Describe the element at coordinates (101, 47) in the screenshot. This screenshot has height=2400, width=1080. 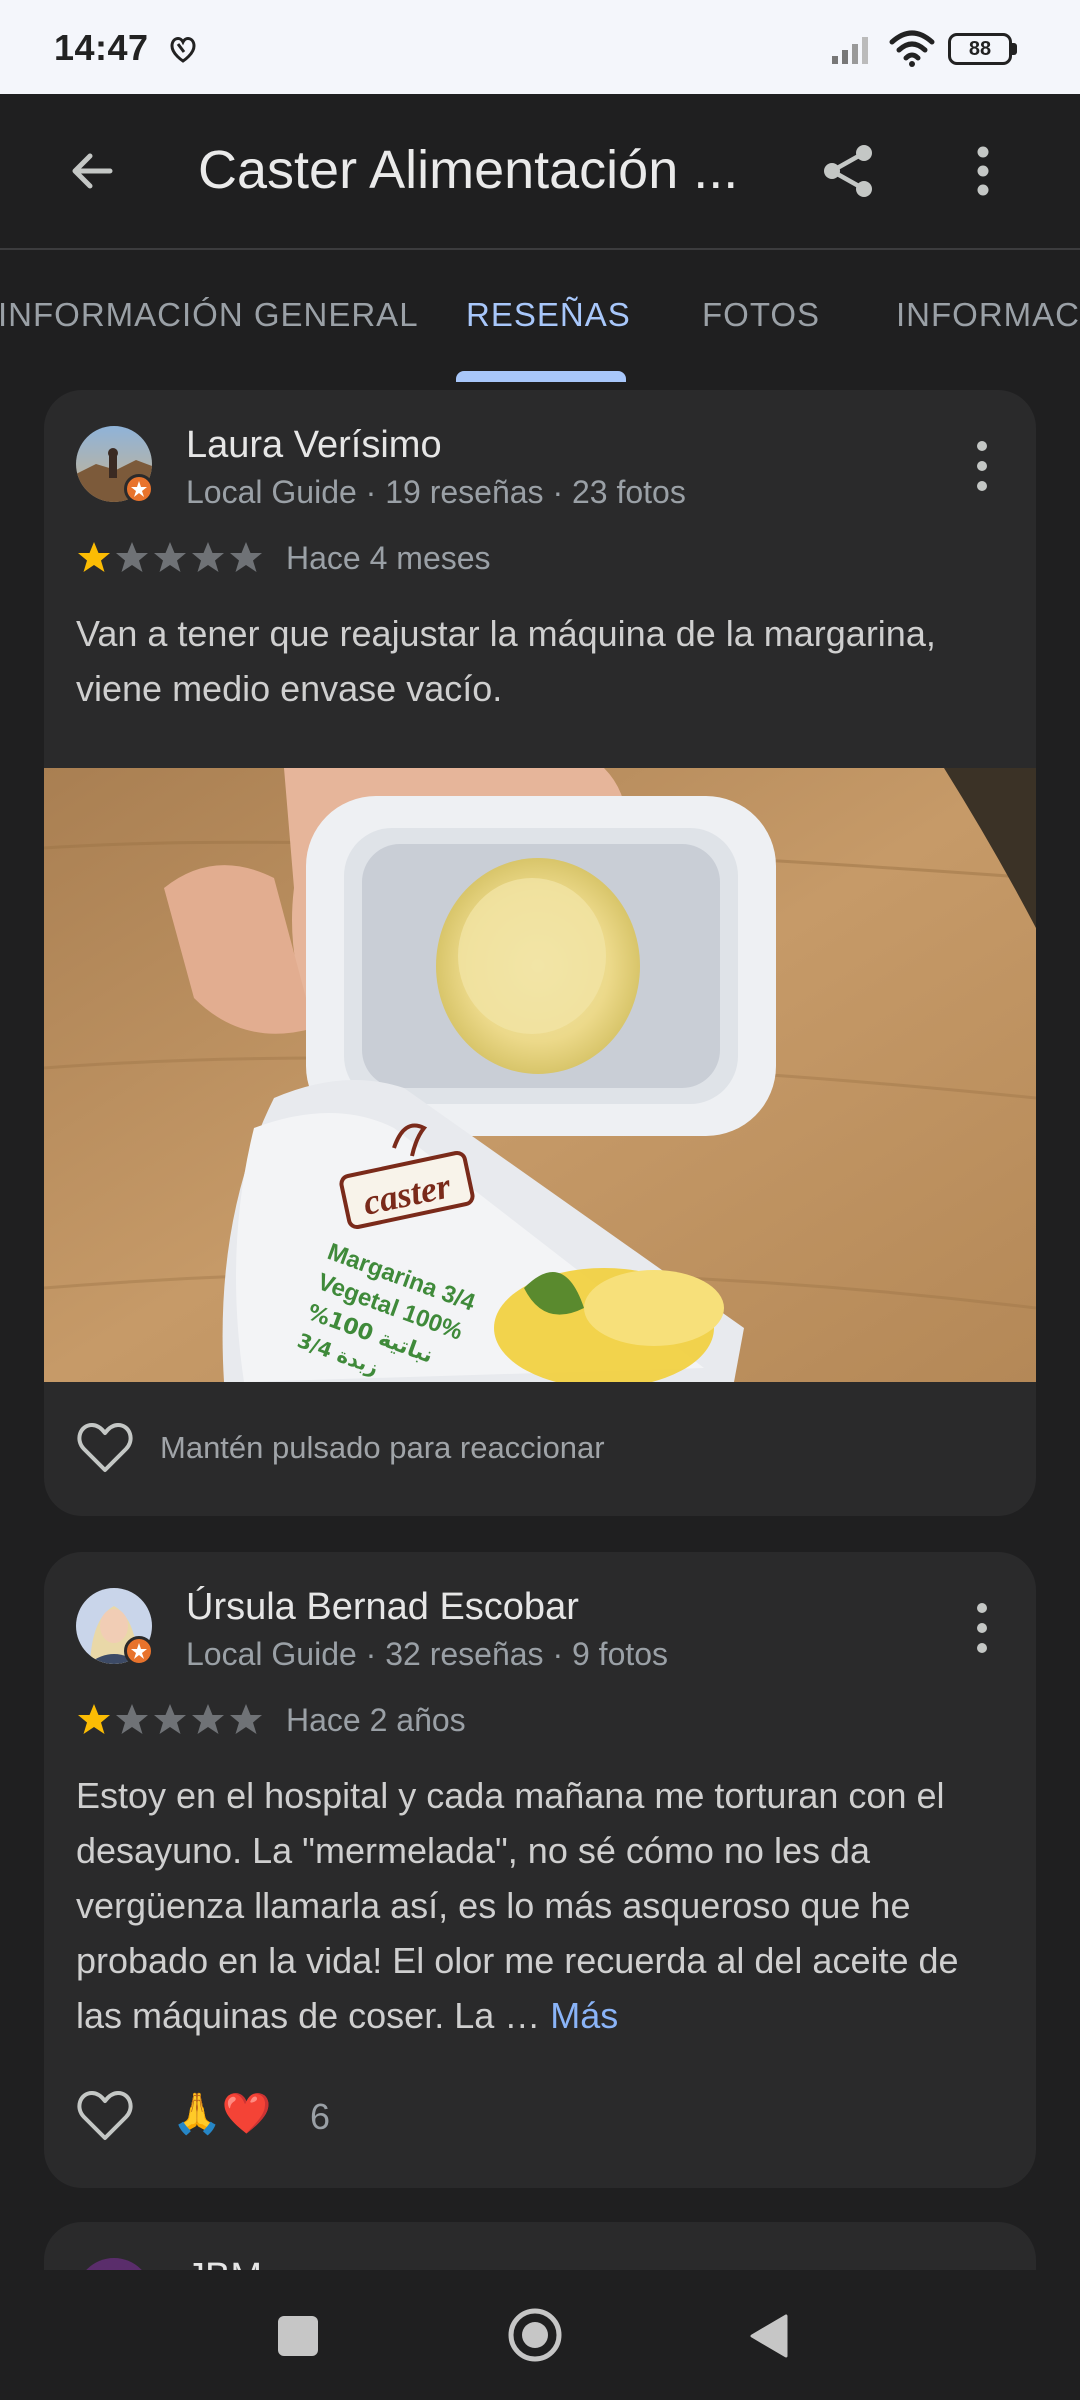
I see `status-time: 14:47` at that location.